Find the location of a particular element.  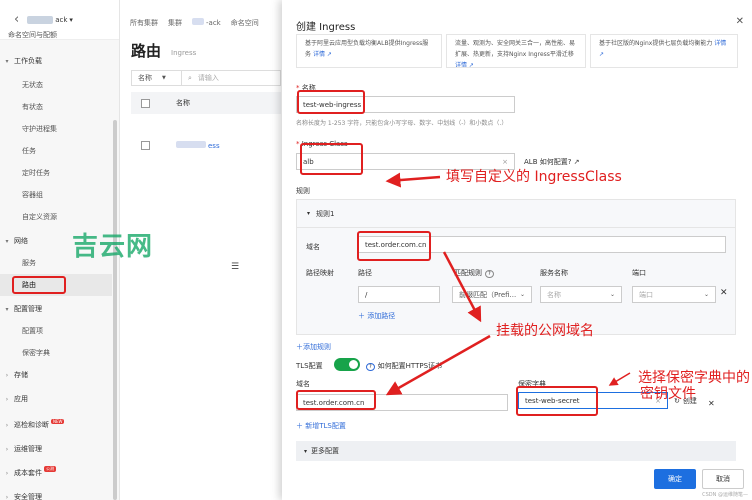

sidebar-item: 保密字典 is located at coordinates (56, 353).